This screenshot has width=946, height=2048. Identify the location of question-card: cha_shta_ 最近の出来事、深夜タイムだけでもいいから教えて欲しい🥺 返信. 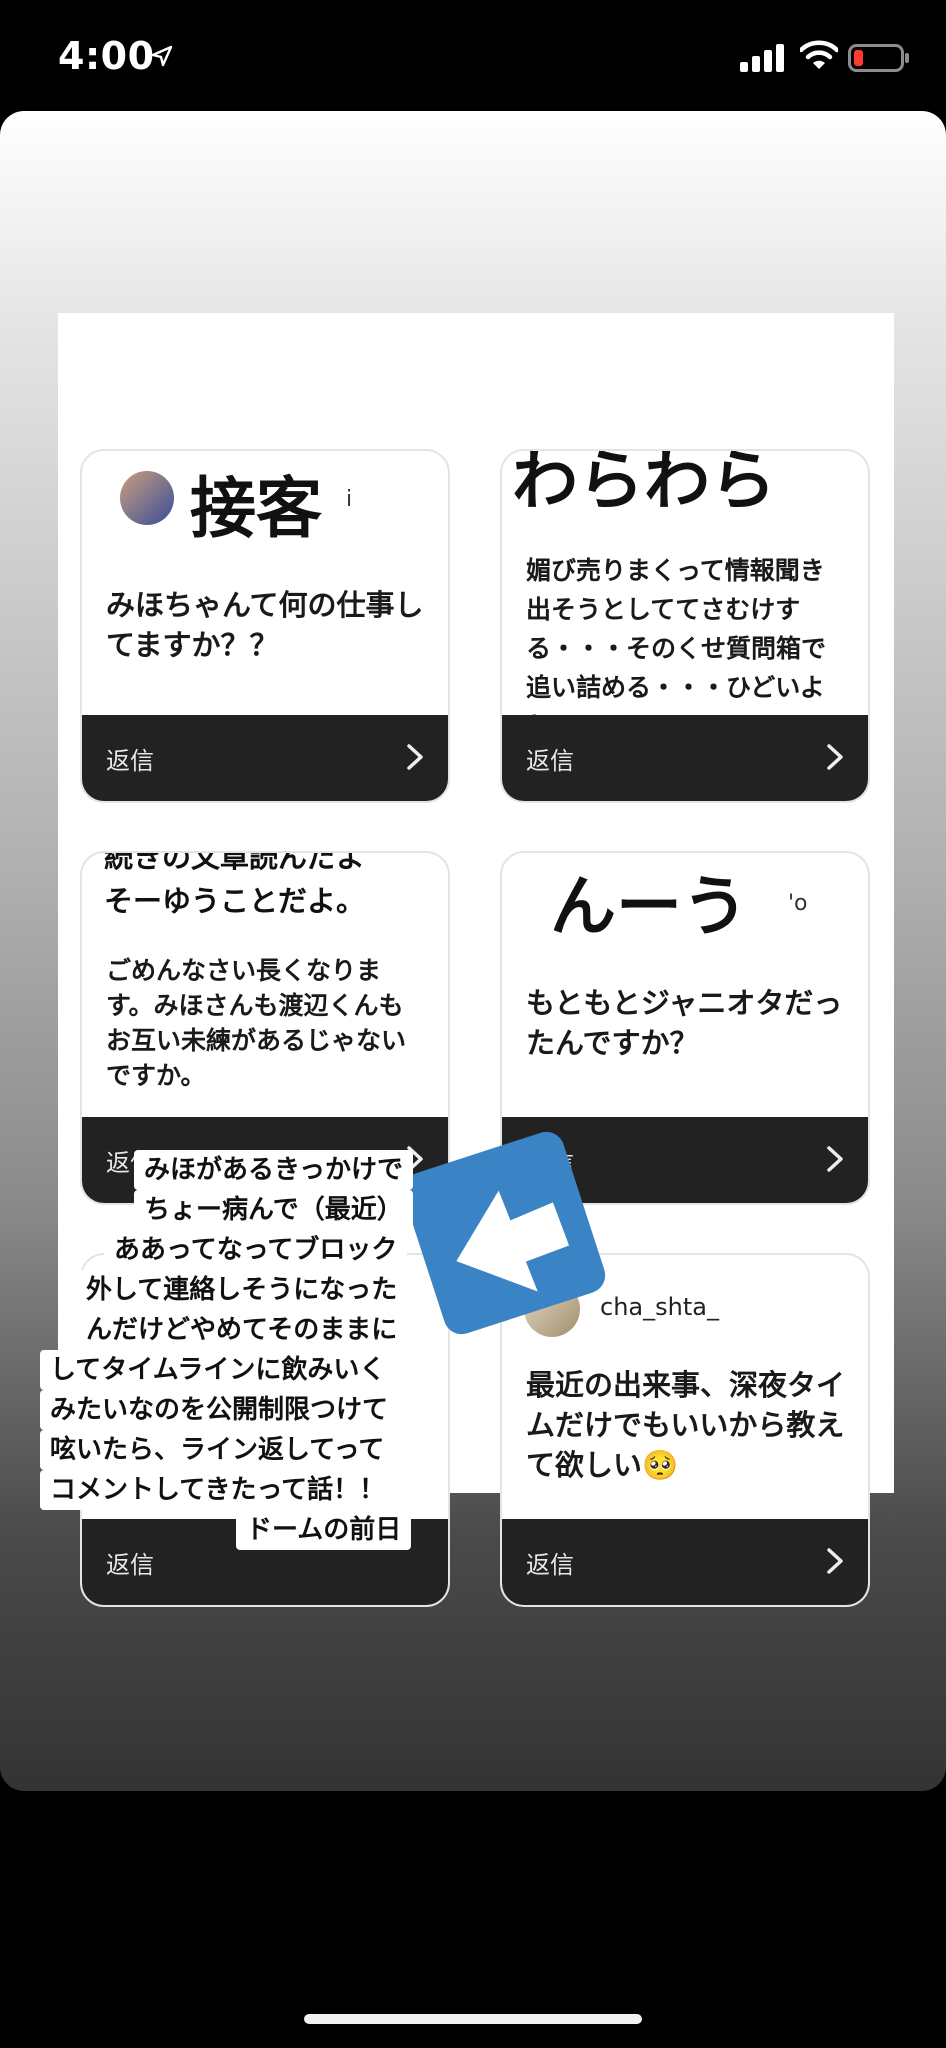
(685, 1430).